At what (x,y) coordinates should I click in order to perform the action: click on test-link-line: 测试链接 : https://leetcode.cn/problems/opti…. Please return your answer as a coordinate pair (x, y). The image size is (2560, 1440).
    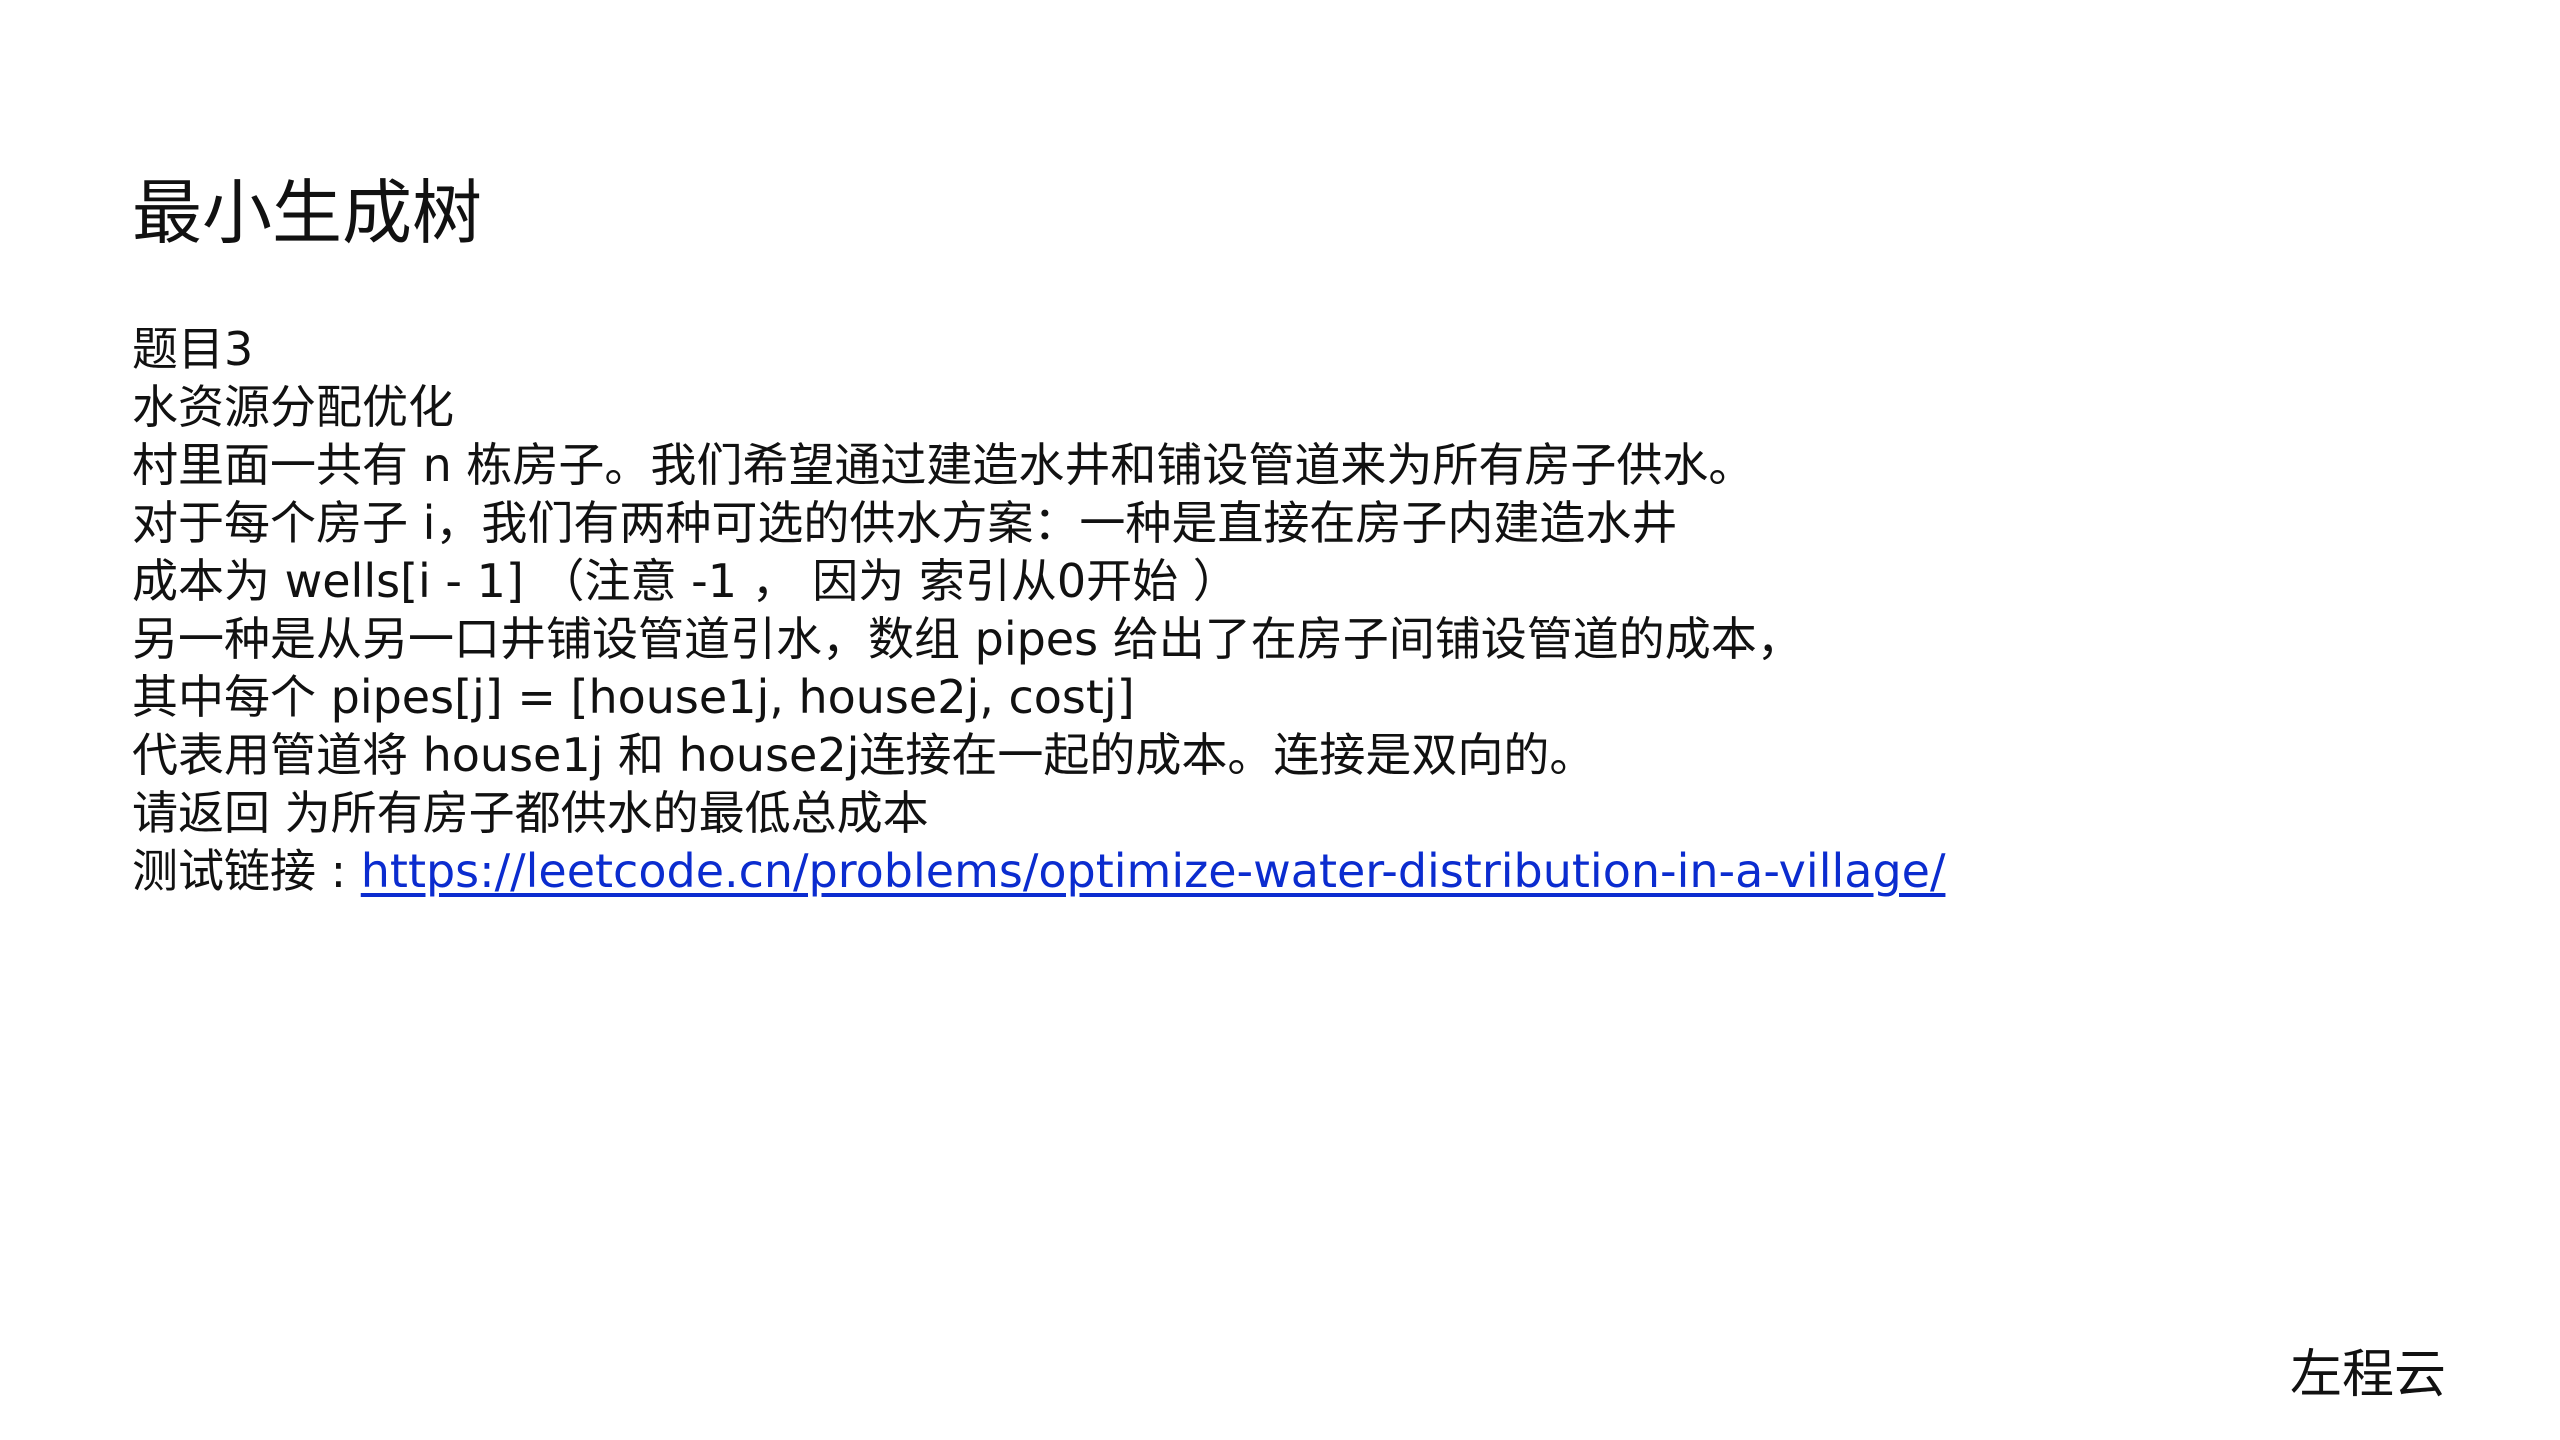
    Looking at the image, I should click on (1282, 871).